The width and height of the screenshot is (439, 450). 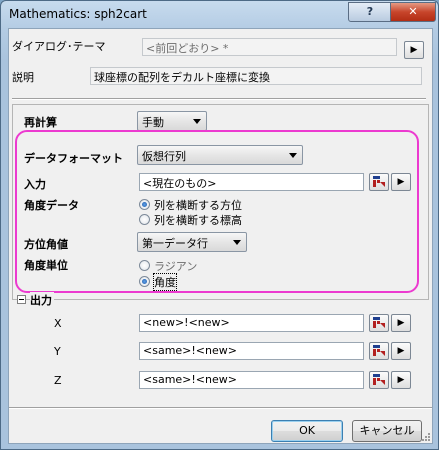 I want to click on recalc-value: 手動, so click(x=153, y=122).